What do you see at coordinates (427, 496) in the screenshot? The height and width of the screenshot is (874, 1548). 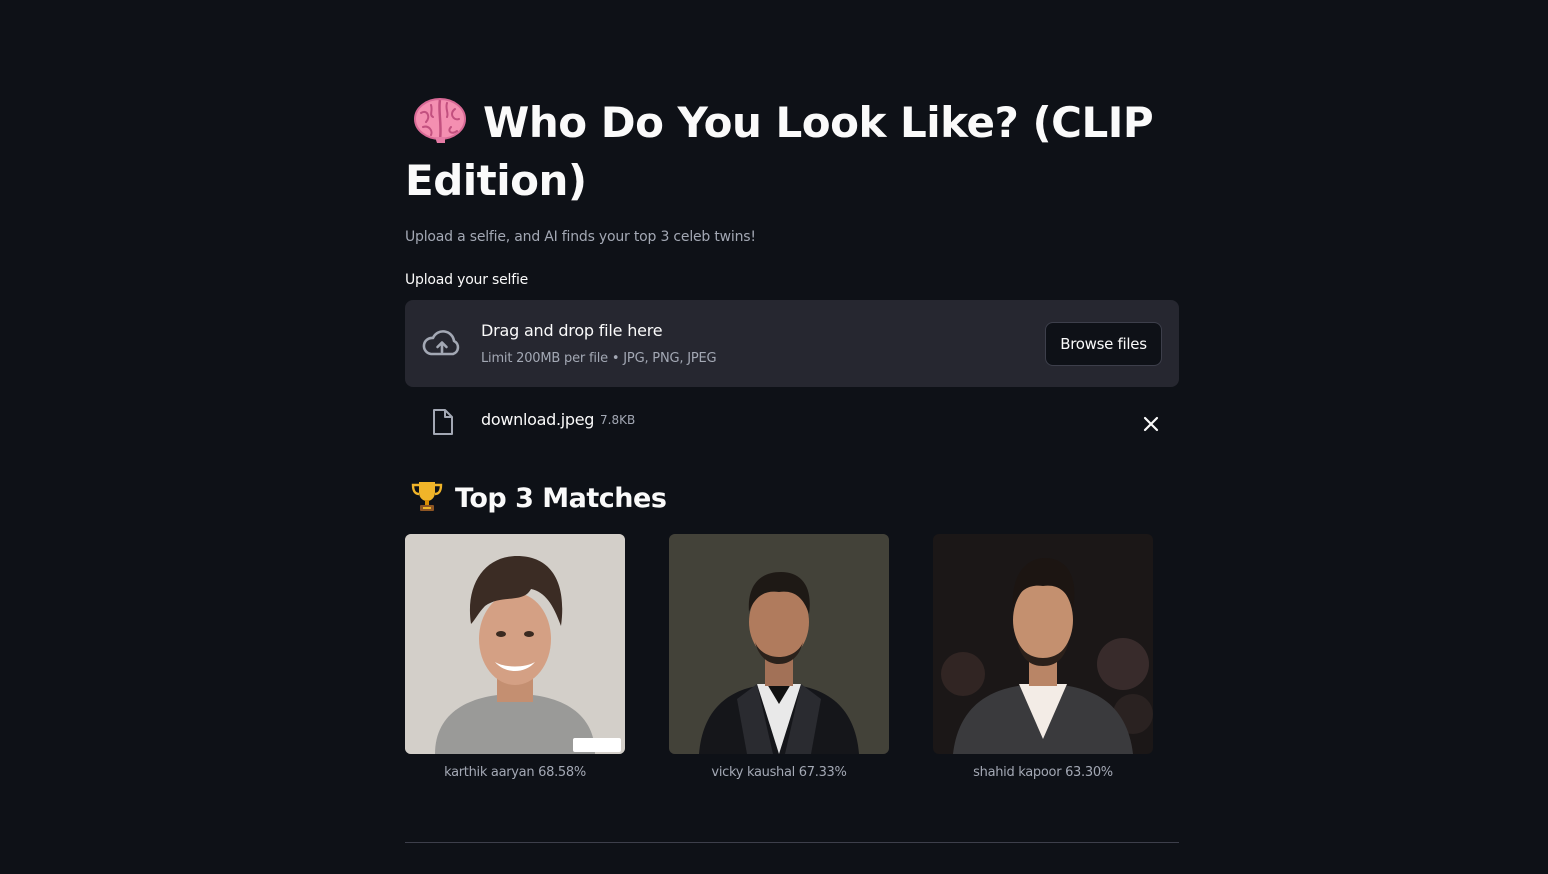 I see `trophy-icon` at bounding box center [427, 496].